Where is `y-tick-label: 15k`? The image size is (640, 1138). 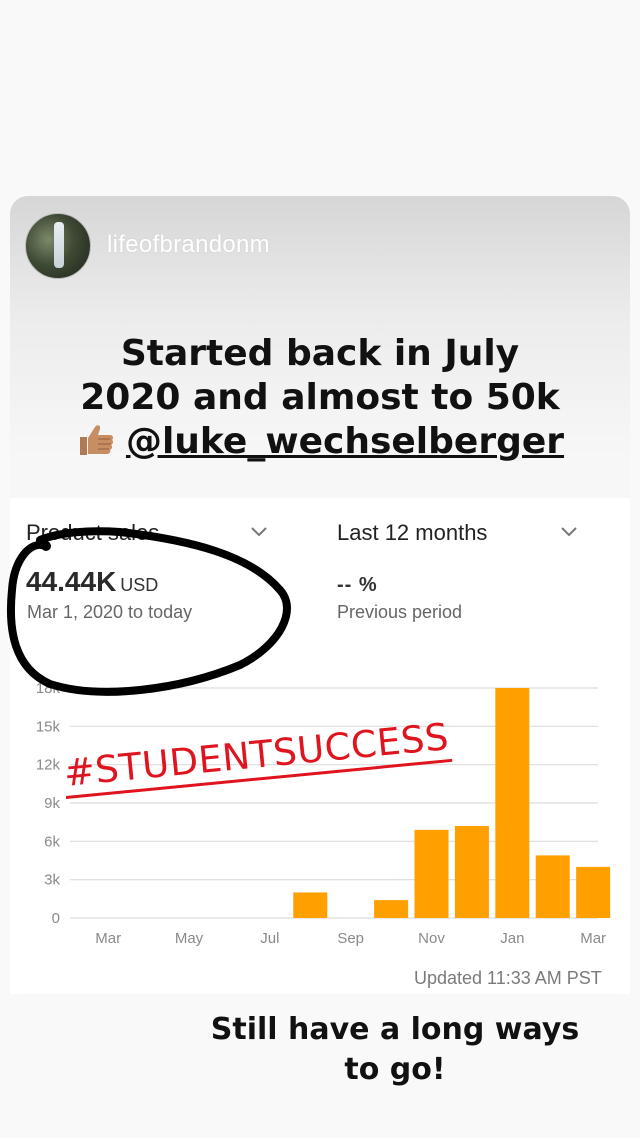
y-tick-label: 15k is located at coordinates (48, 726).